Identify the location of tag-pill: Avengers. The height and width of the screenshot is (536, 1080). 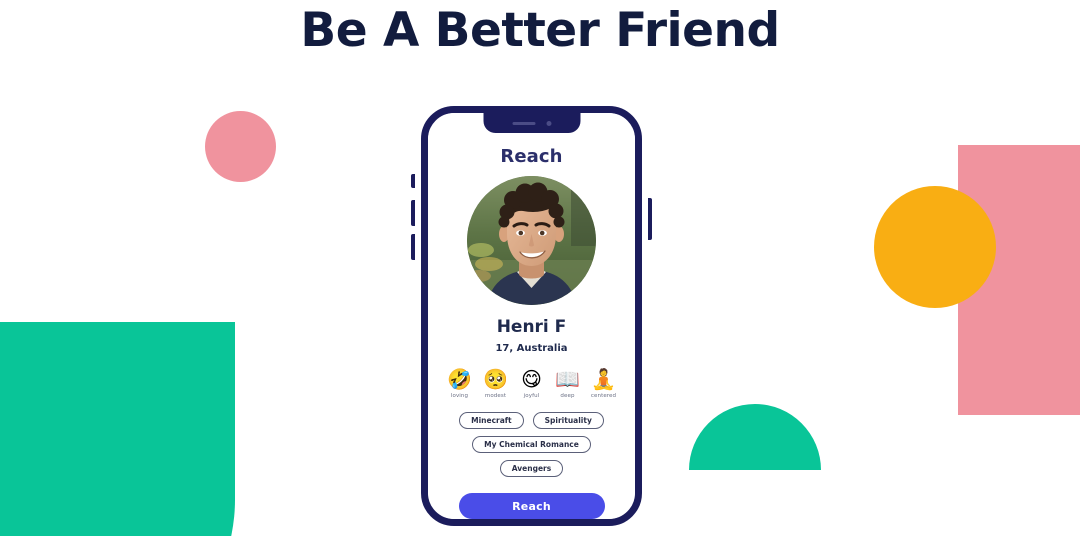
(531, 468).